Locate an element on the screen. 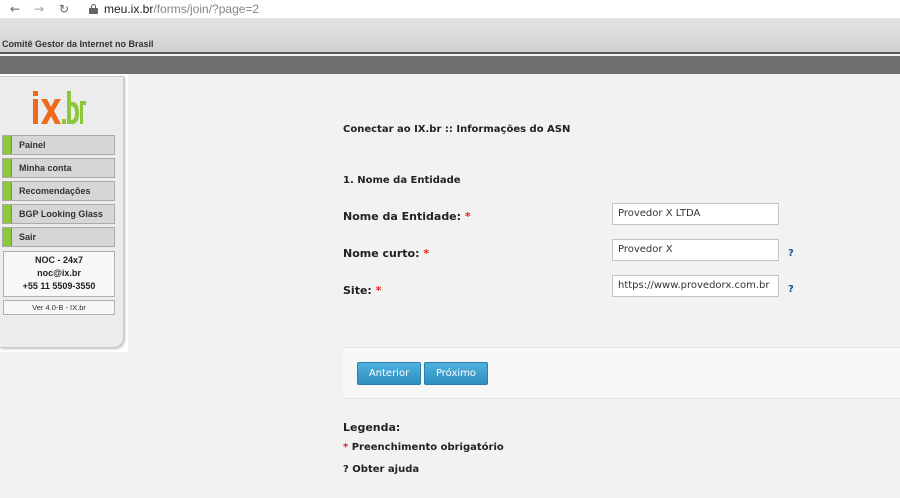  legend-required: * Preenchimento obrigatório is located at coordinates (423, 447).